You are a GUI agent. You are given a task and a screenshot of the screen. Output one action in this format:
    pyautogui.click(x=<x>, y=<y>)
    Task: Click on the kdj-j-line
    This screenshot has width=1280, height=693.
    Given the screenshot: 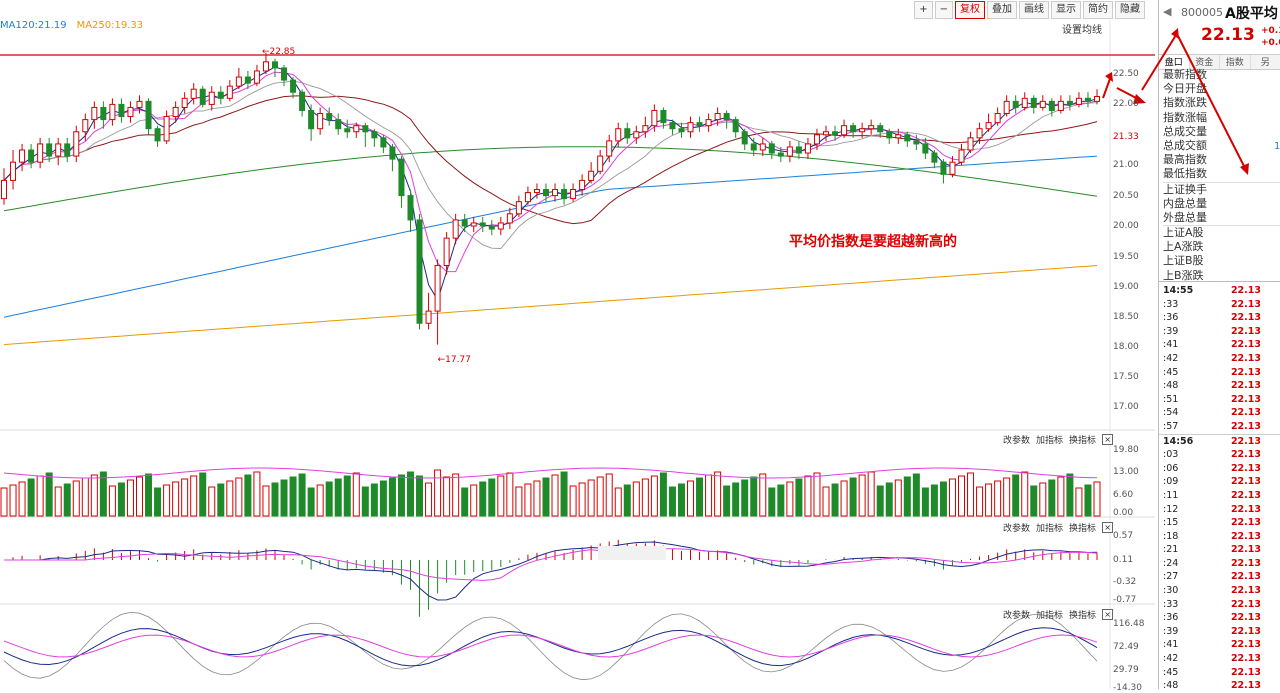 What is the action you would take?
    pyautogui.click(x=550, y=645)
    